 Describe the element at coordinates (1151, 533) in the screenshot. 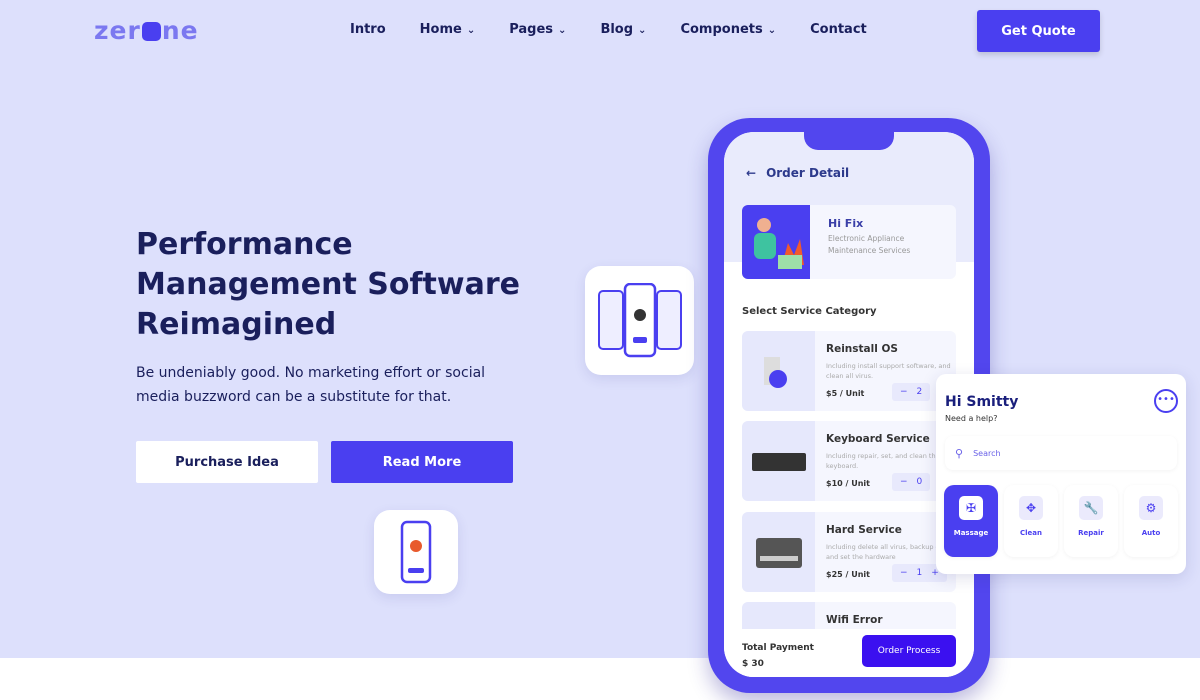

I see `category-label: Auto` at that location.